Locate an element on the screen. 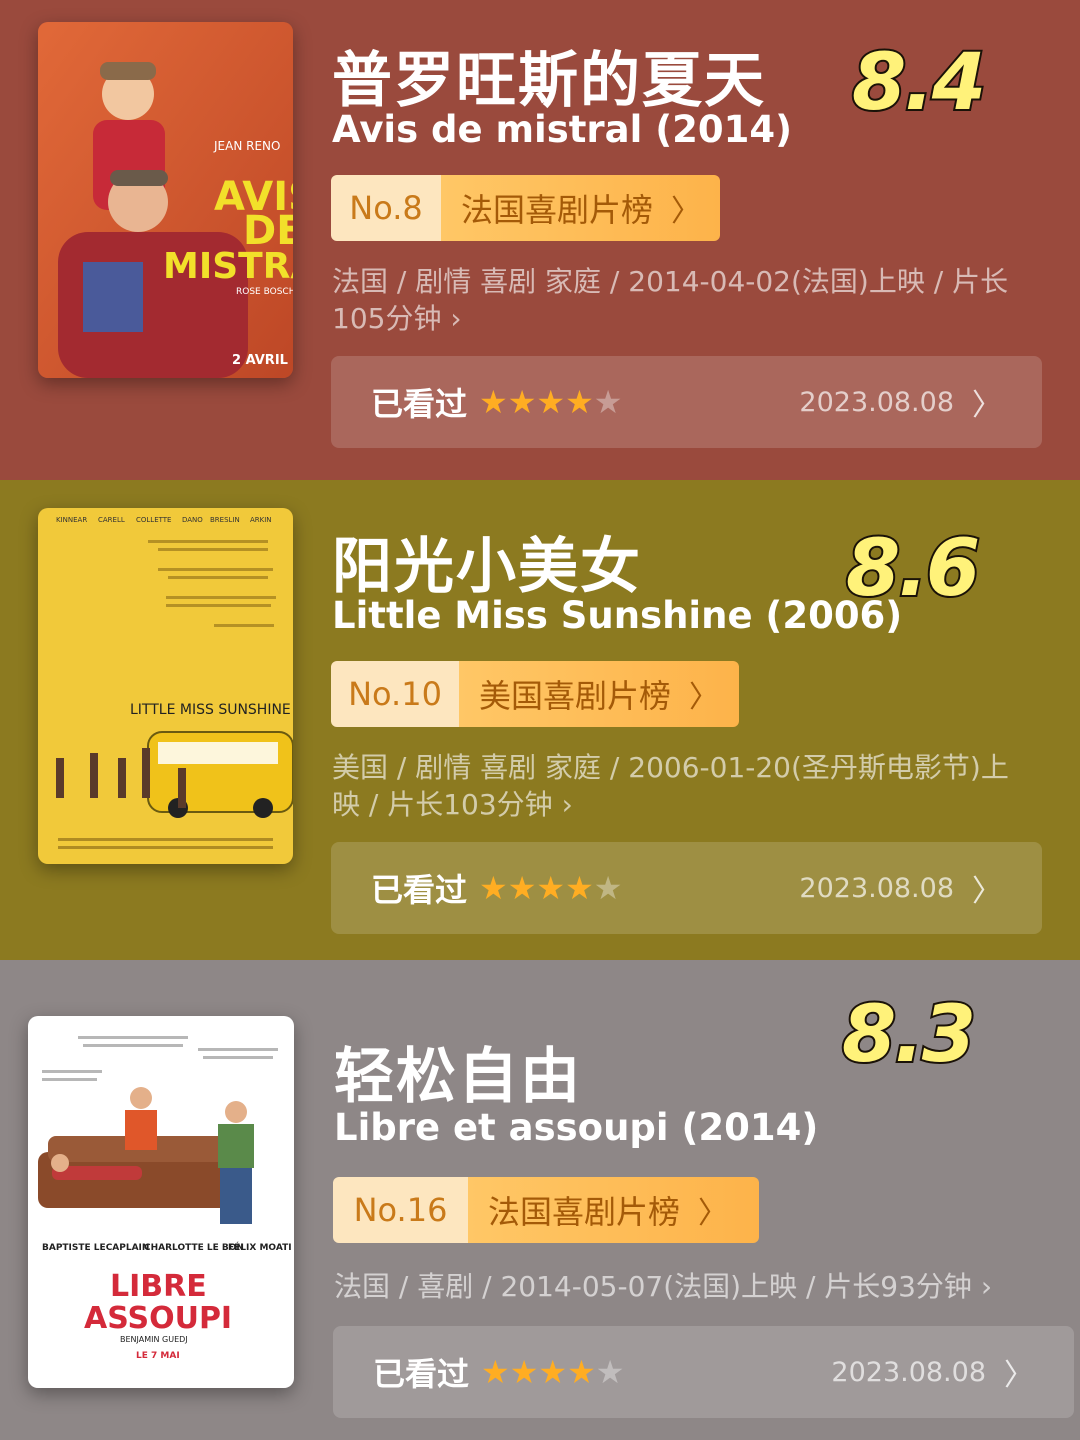 This screenshot has width=1080, height=1440. rank-list: 美国喜剧片榜 〉 is located at coordinates (599, 694).